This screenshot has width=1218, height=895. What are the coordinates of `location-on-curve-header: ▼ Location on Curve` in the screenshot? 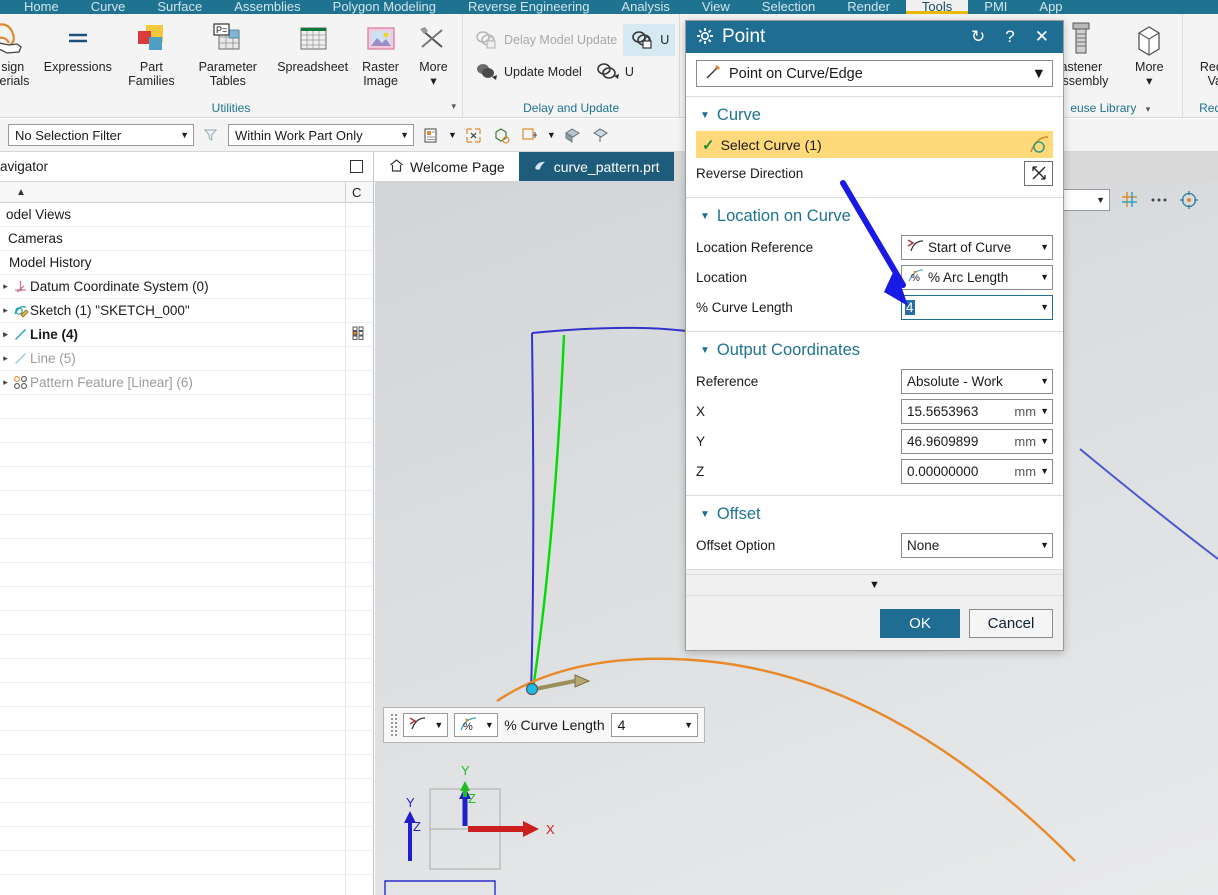 It's located at (874, 218).